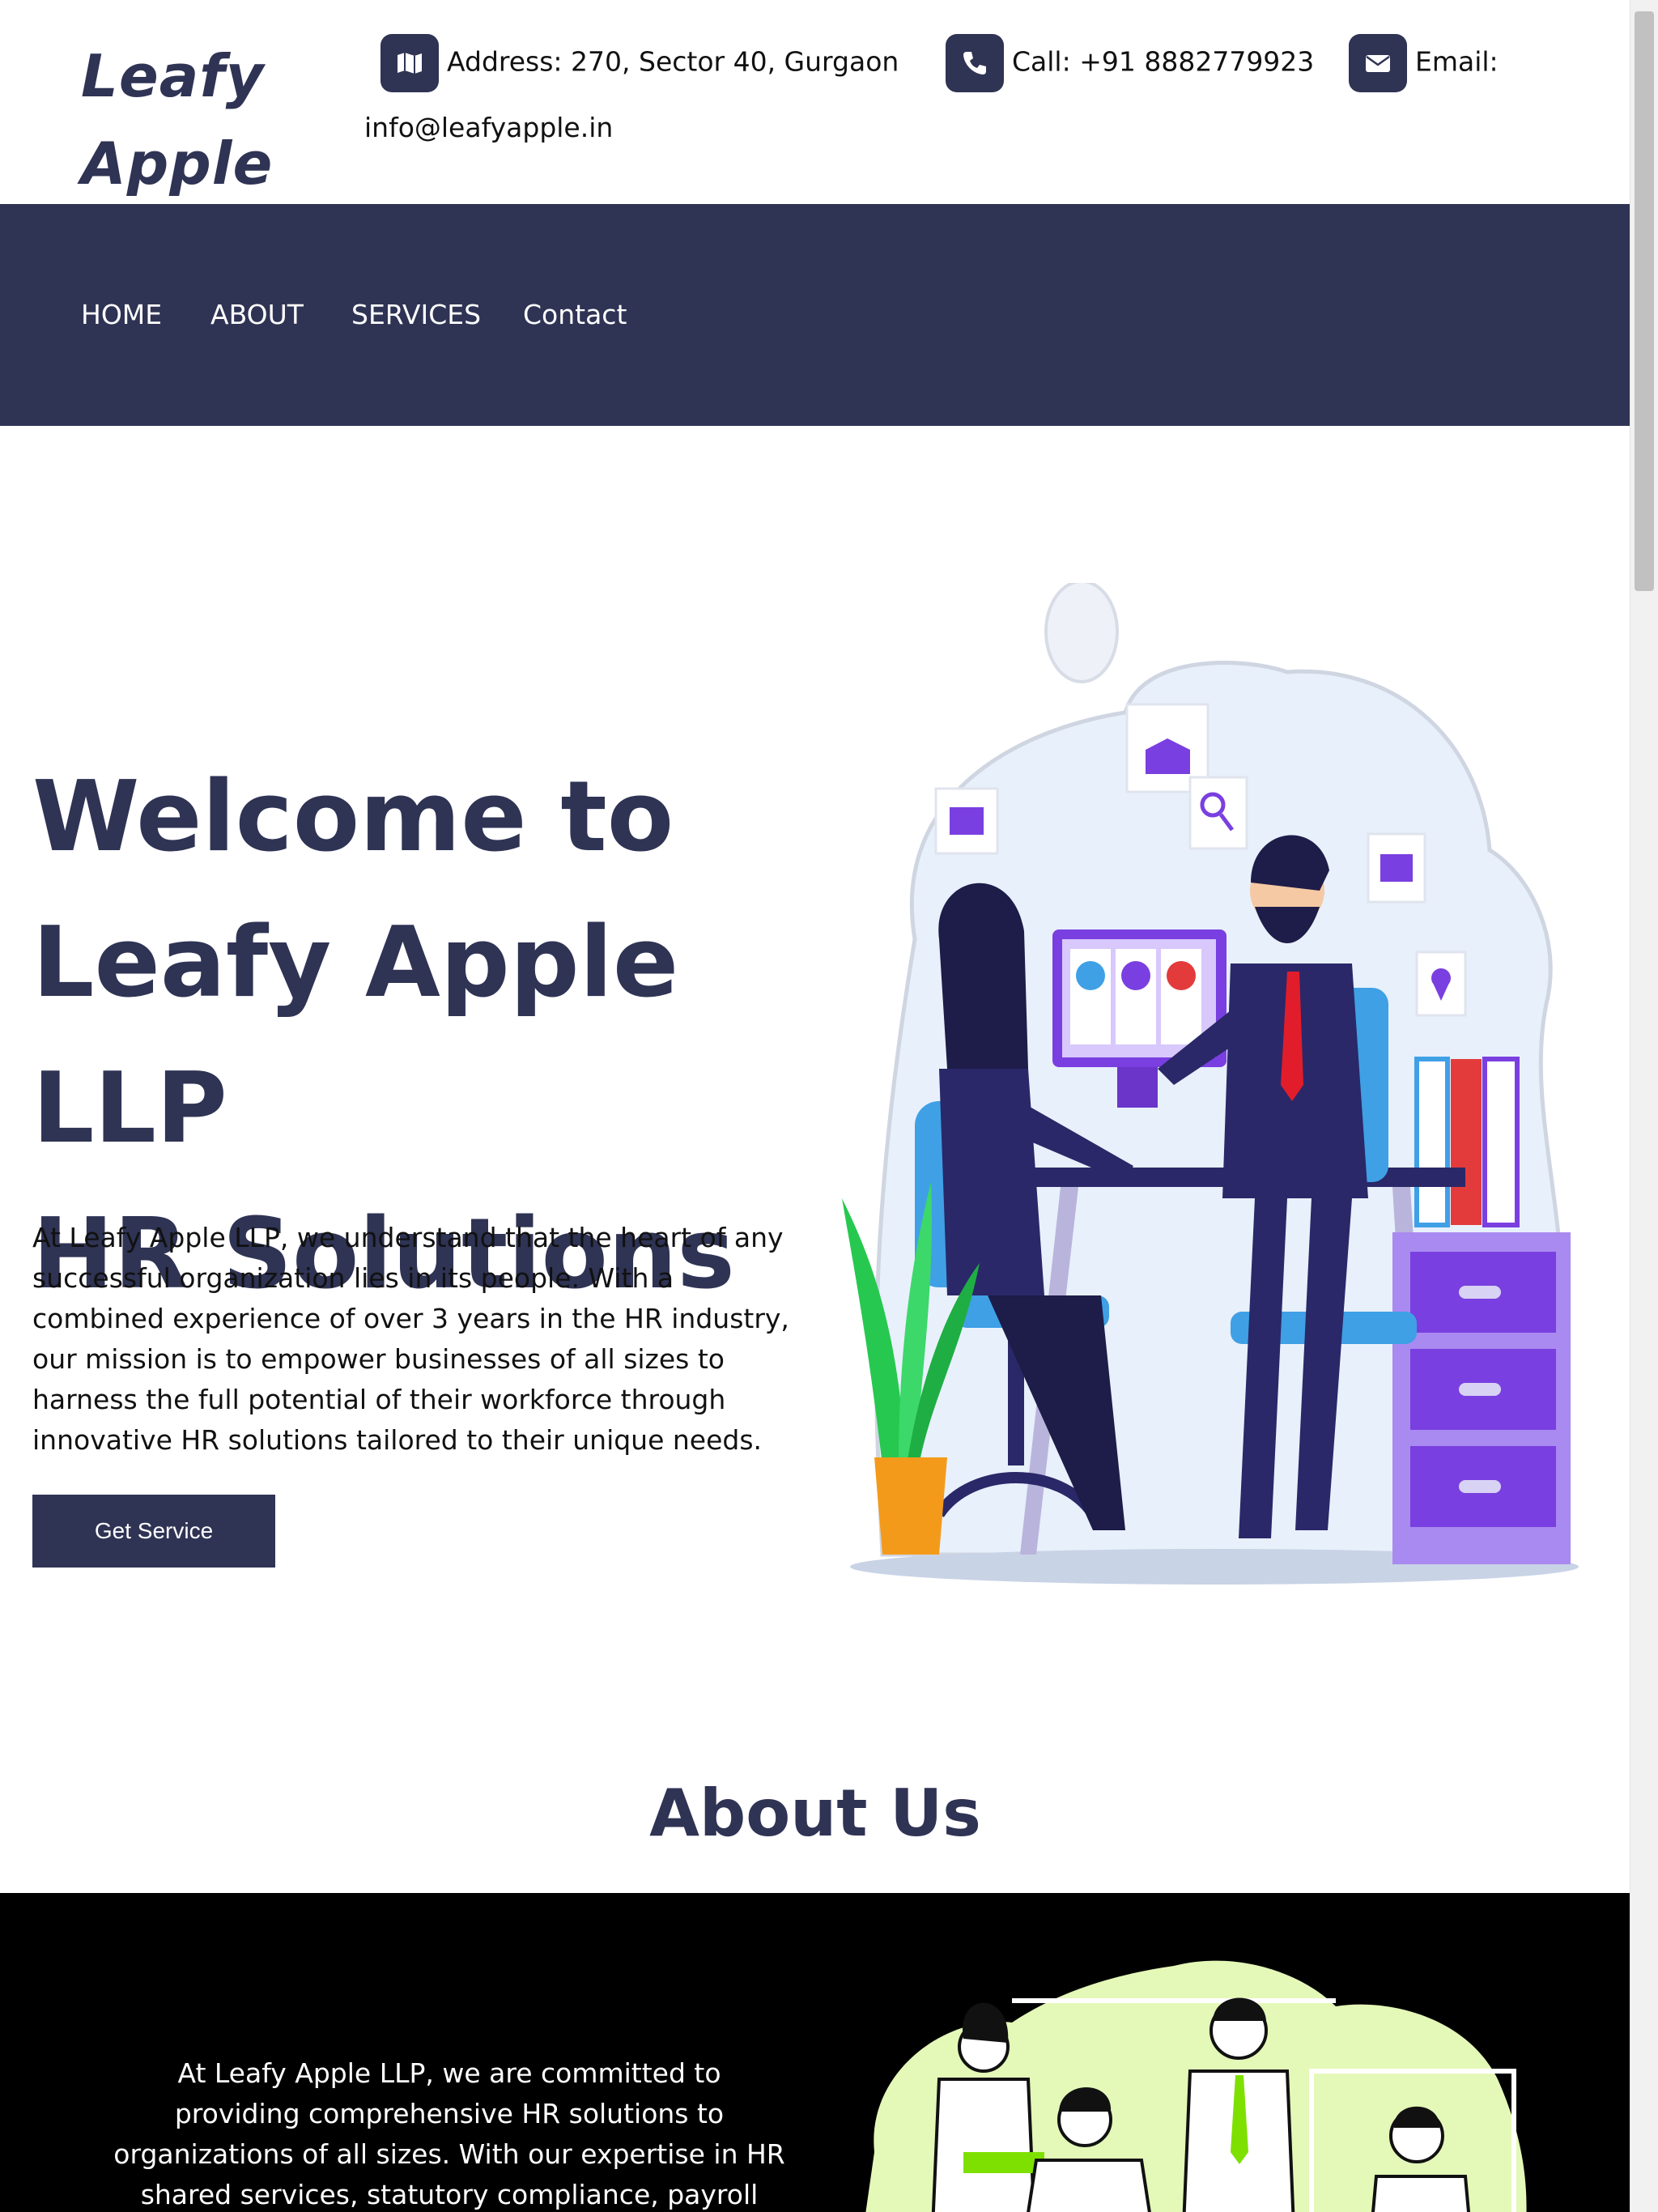 This screenshot has height=2212, width=1658. Describe the element at coordinates (1644, 301) in the screenshot. I see `scrollbar-thumb` at that location.